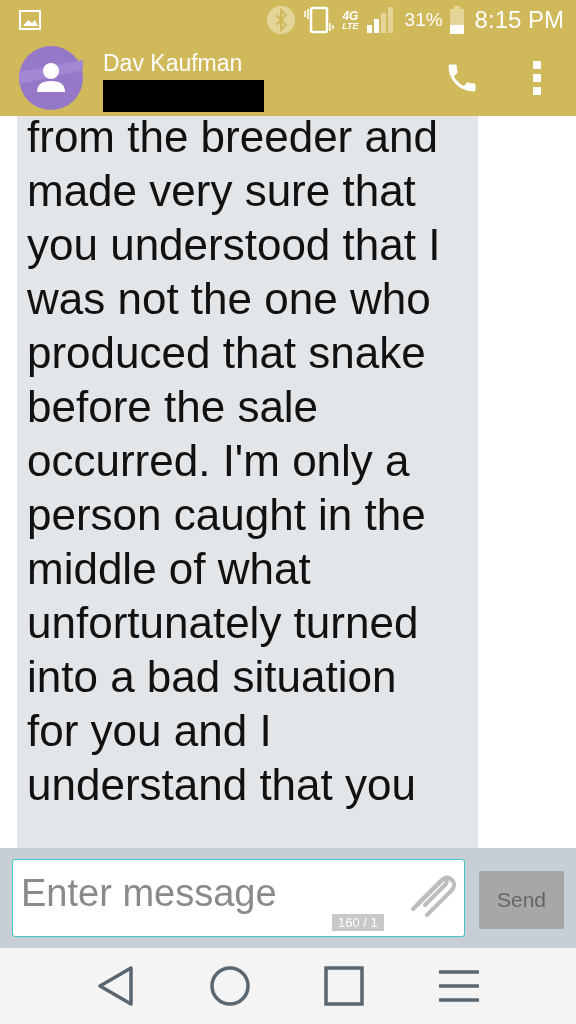 The image size is (576, 1024). Describe the element at coordinates (350, 15) in the screenshot. I see `network-type: 4G` at that location.